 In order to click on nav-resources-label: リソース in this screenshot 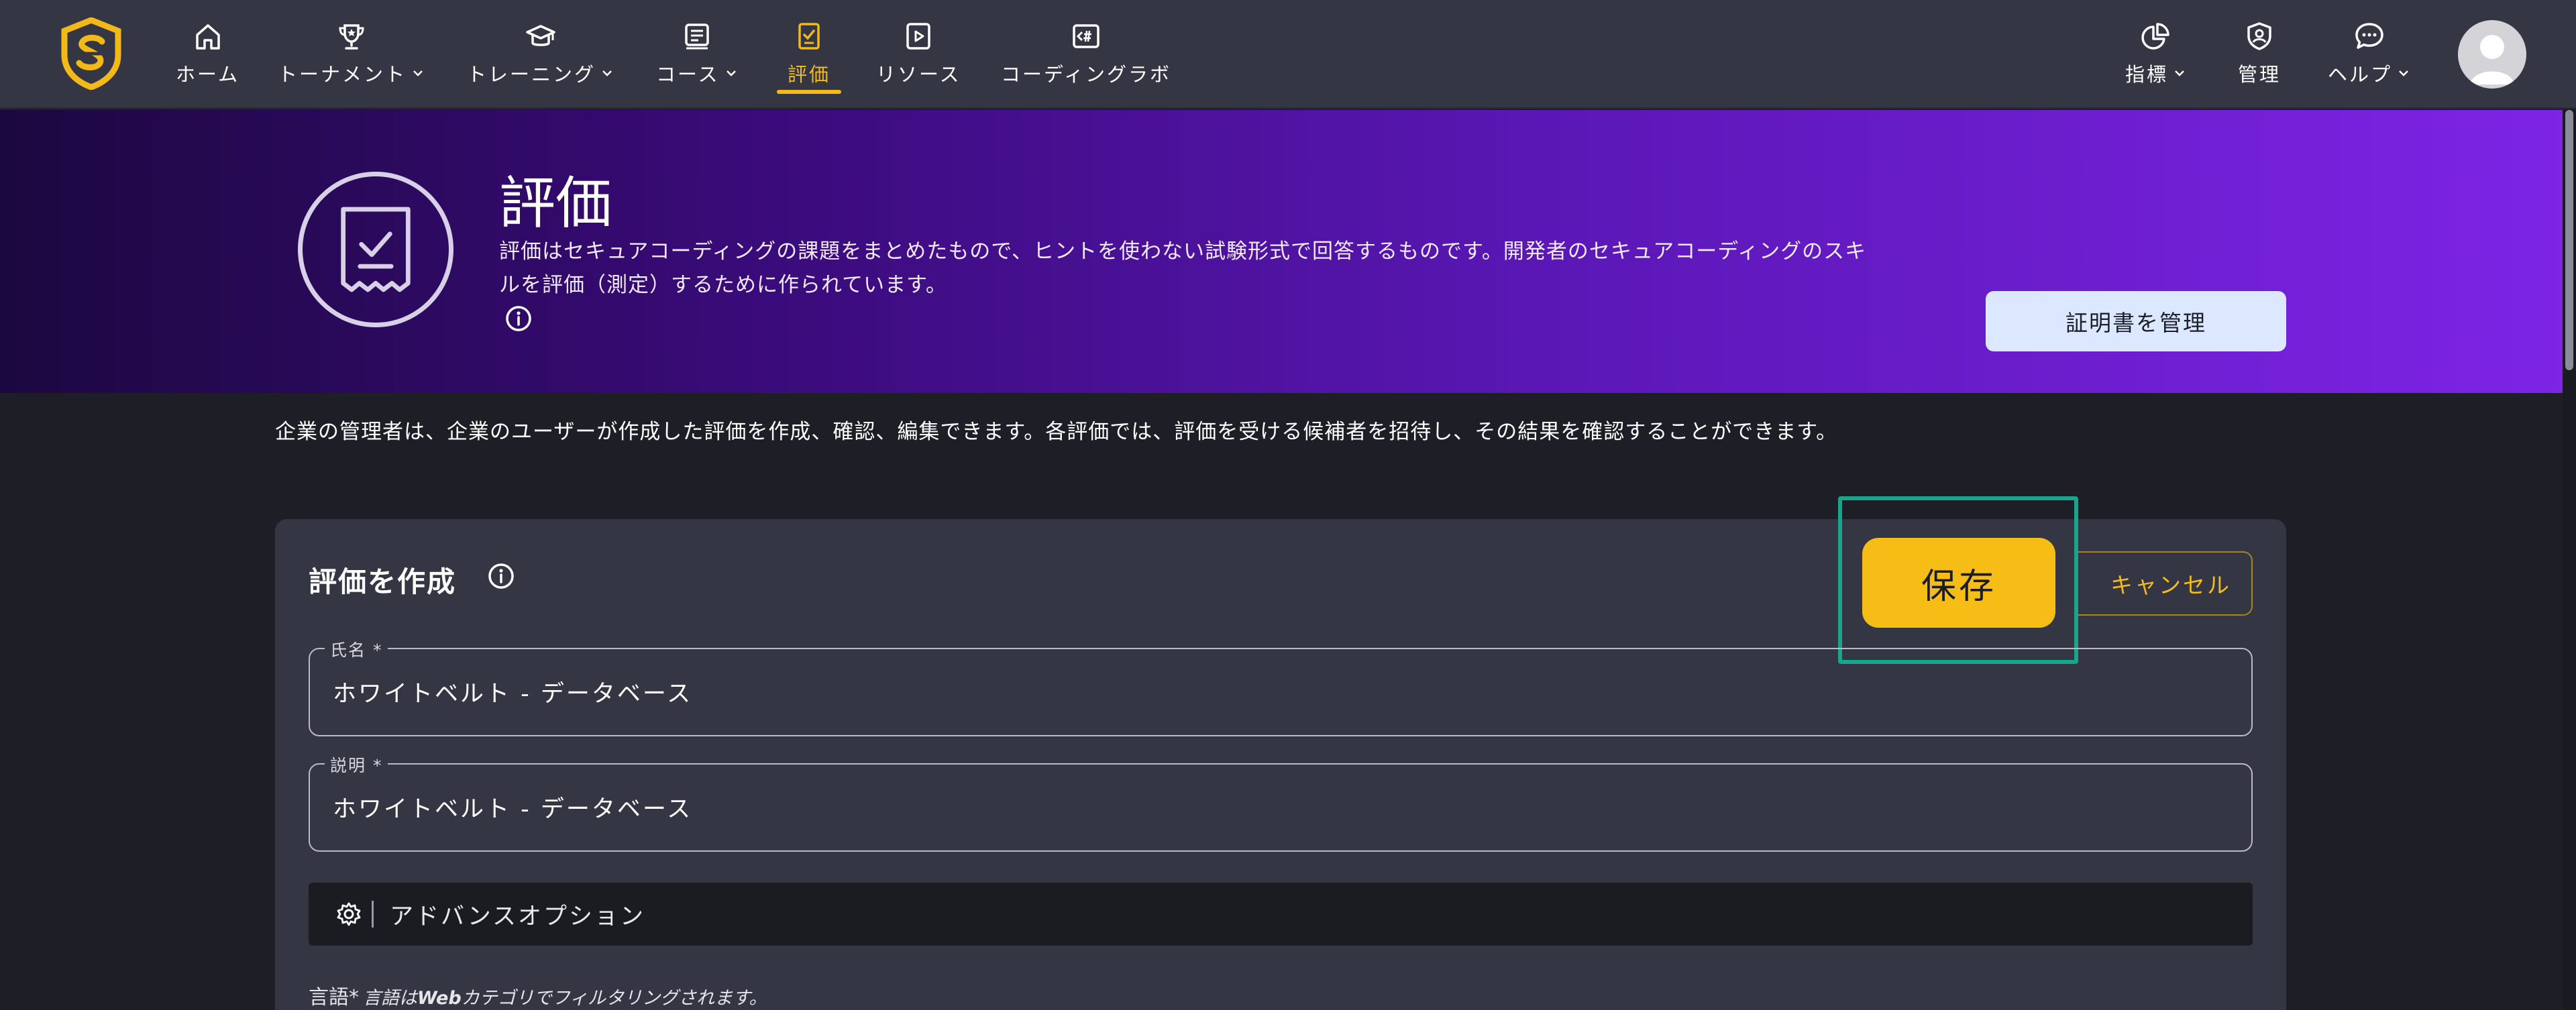, I will do `click(918, 74)`.